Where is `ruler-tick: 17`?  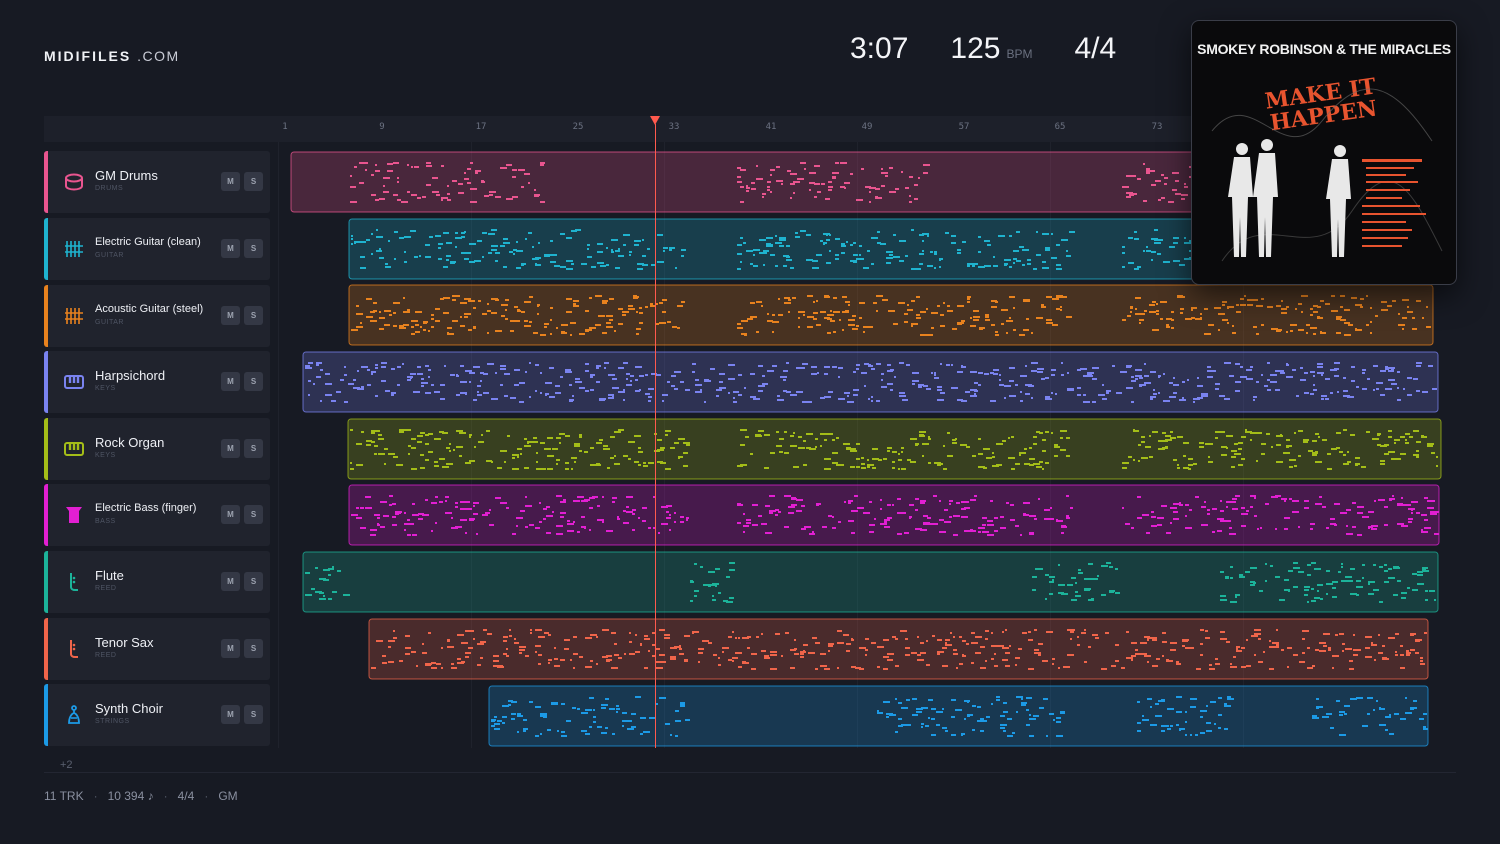
ruler-tick: 17 is located at coordinates (481, 127).